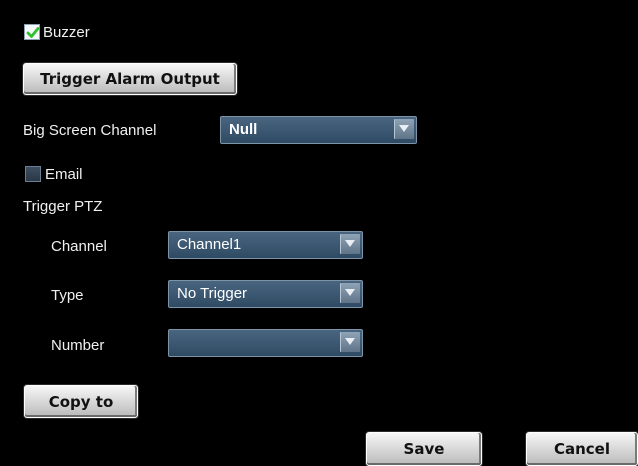  I want to click on copy-to-button: Copy to, so click(81, 401).